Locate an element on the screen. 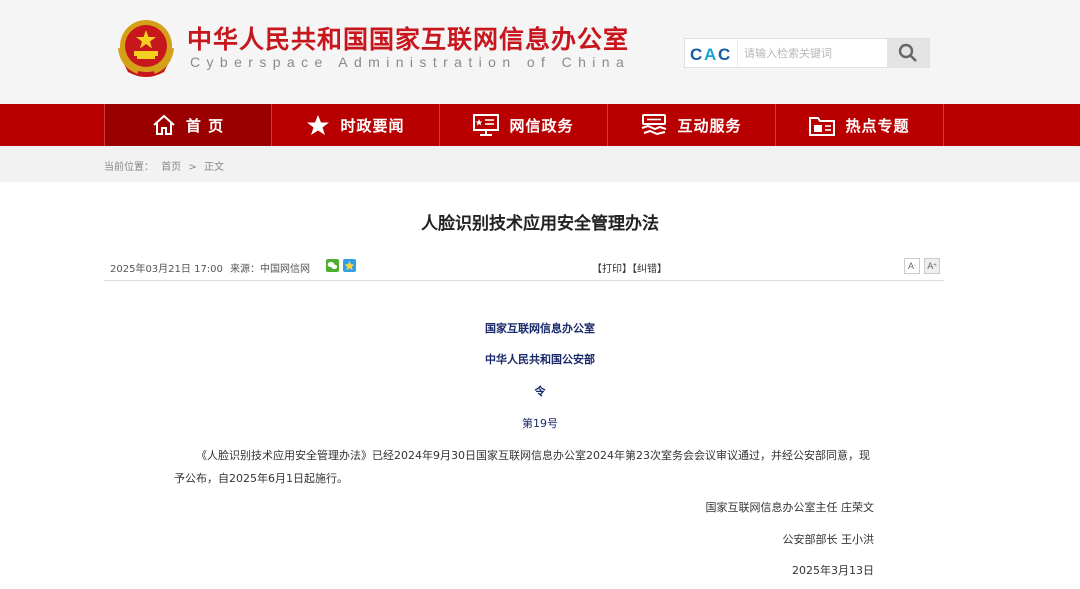  print-correct-links: 【打印】【纠错】 is located at coordinates (629, 267).